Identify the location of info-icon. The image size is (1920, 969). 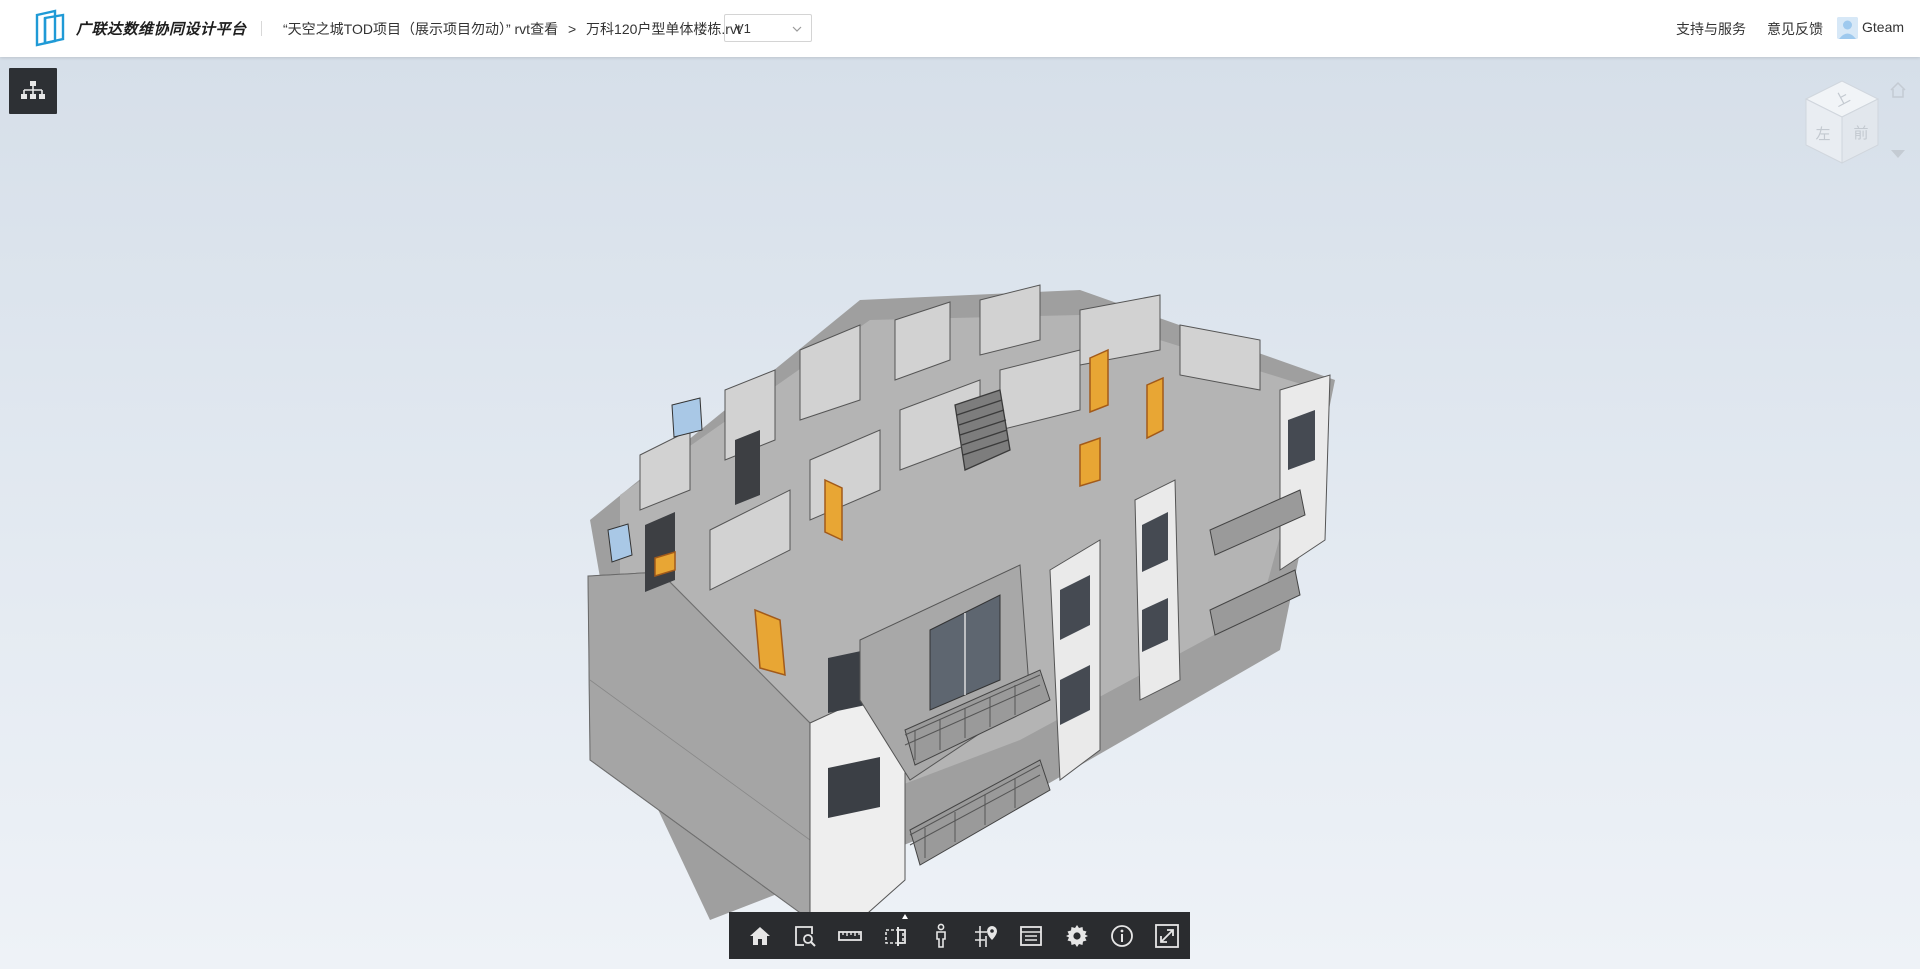
(1122, 935).